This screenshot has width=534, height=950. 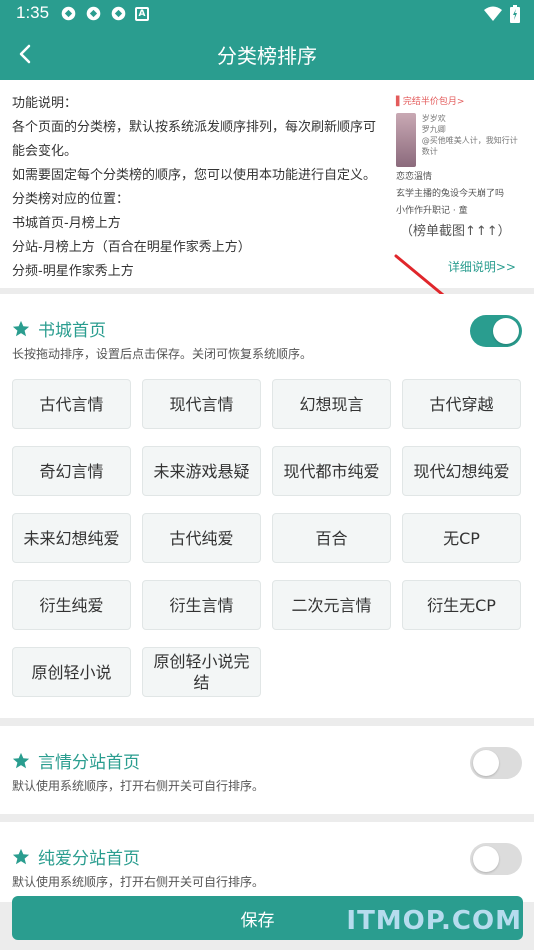 I want to click on preview-book-title: 岁岁欢, so click(x=433, y=118).